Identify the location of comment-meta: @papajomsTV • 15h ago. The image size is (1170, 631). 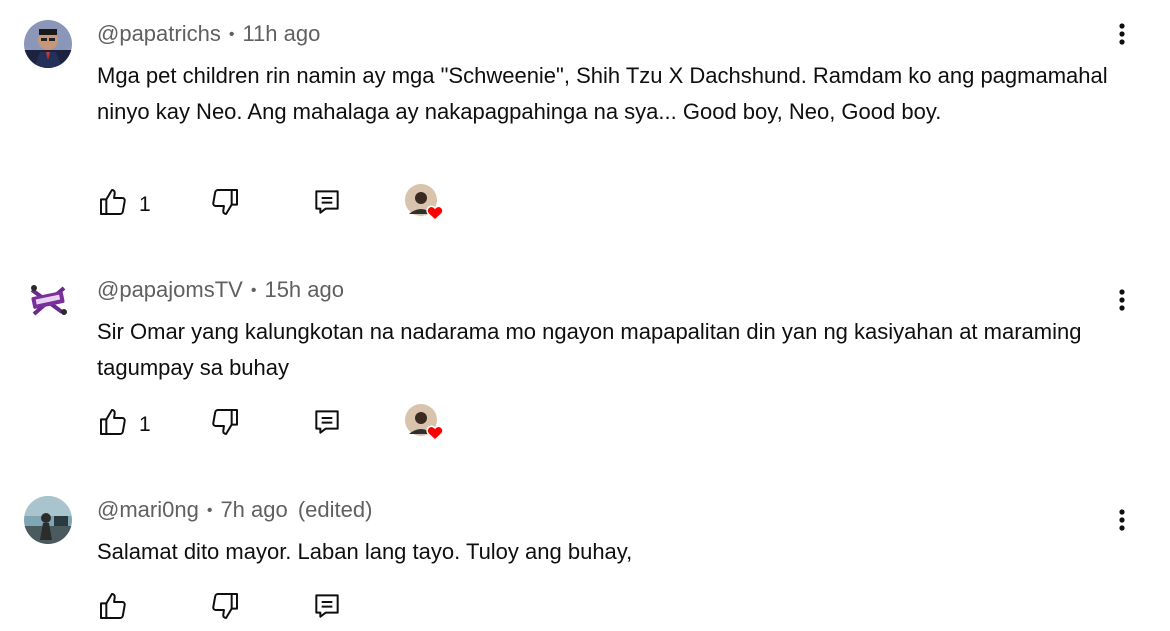
(220, 290).